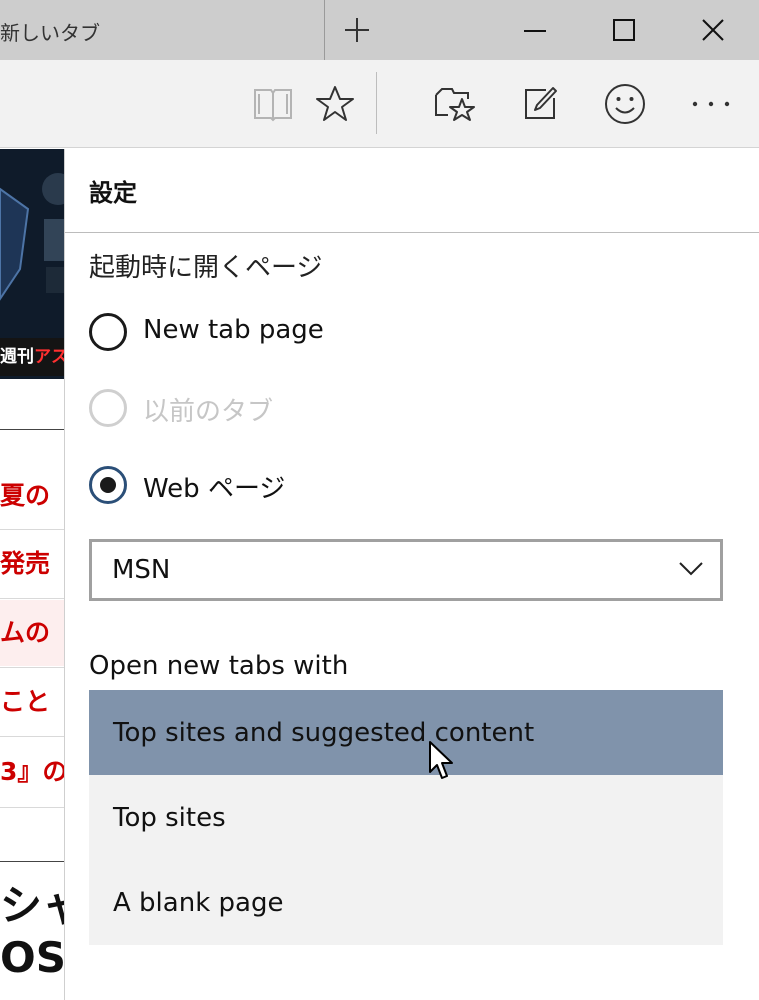  Describe the element at coordinates (17, 357) in the screenshot. I see `banner-label-white: 週刊` at that location.